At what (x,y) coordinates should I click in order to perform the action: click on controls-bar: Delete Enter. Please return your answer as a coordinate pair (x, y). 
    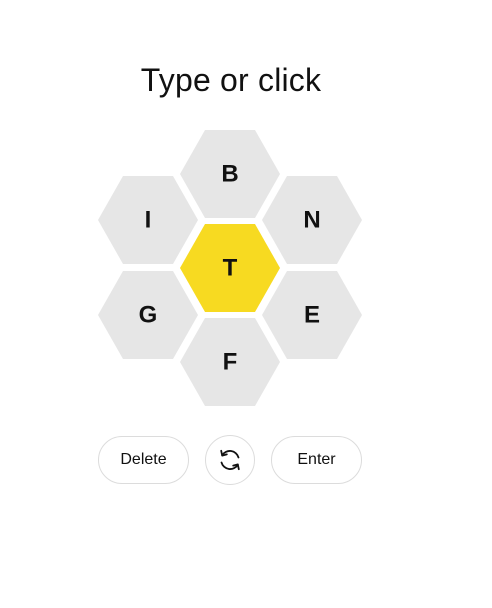
    Looking at the image, I should click on (230, 460).